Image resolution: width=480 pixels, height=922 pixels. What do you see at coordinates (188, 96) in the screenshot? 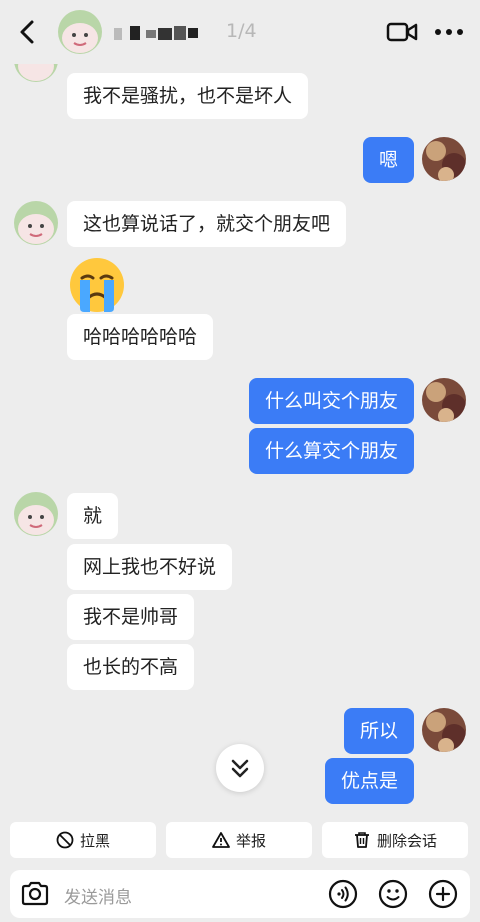
I see `message-bubble-incoming: 我不是骚扰，也不是坏人` at bounding box center [188, 96].